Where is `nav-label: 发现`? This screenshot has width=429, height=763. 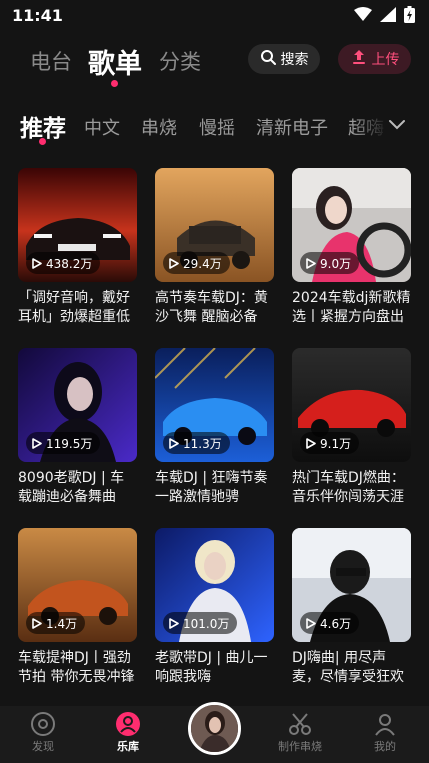 nav-label: 发现 is located at coordinates (43, 746).